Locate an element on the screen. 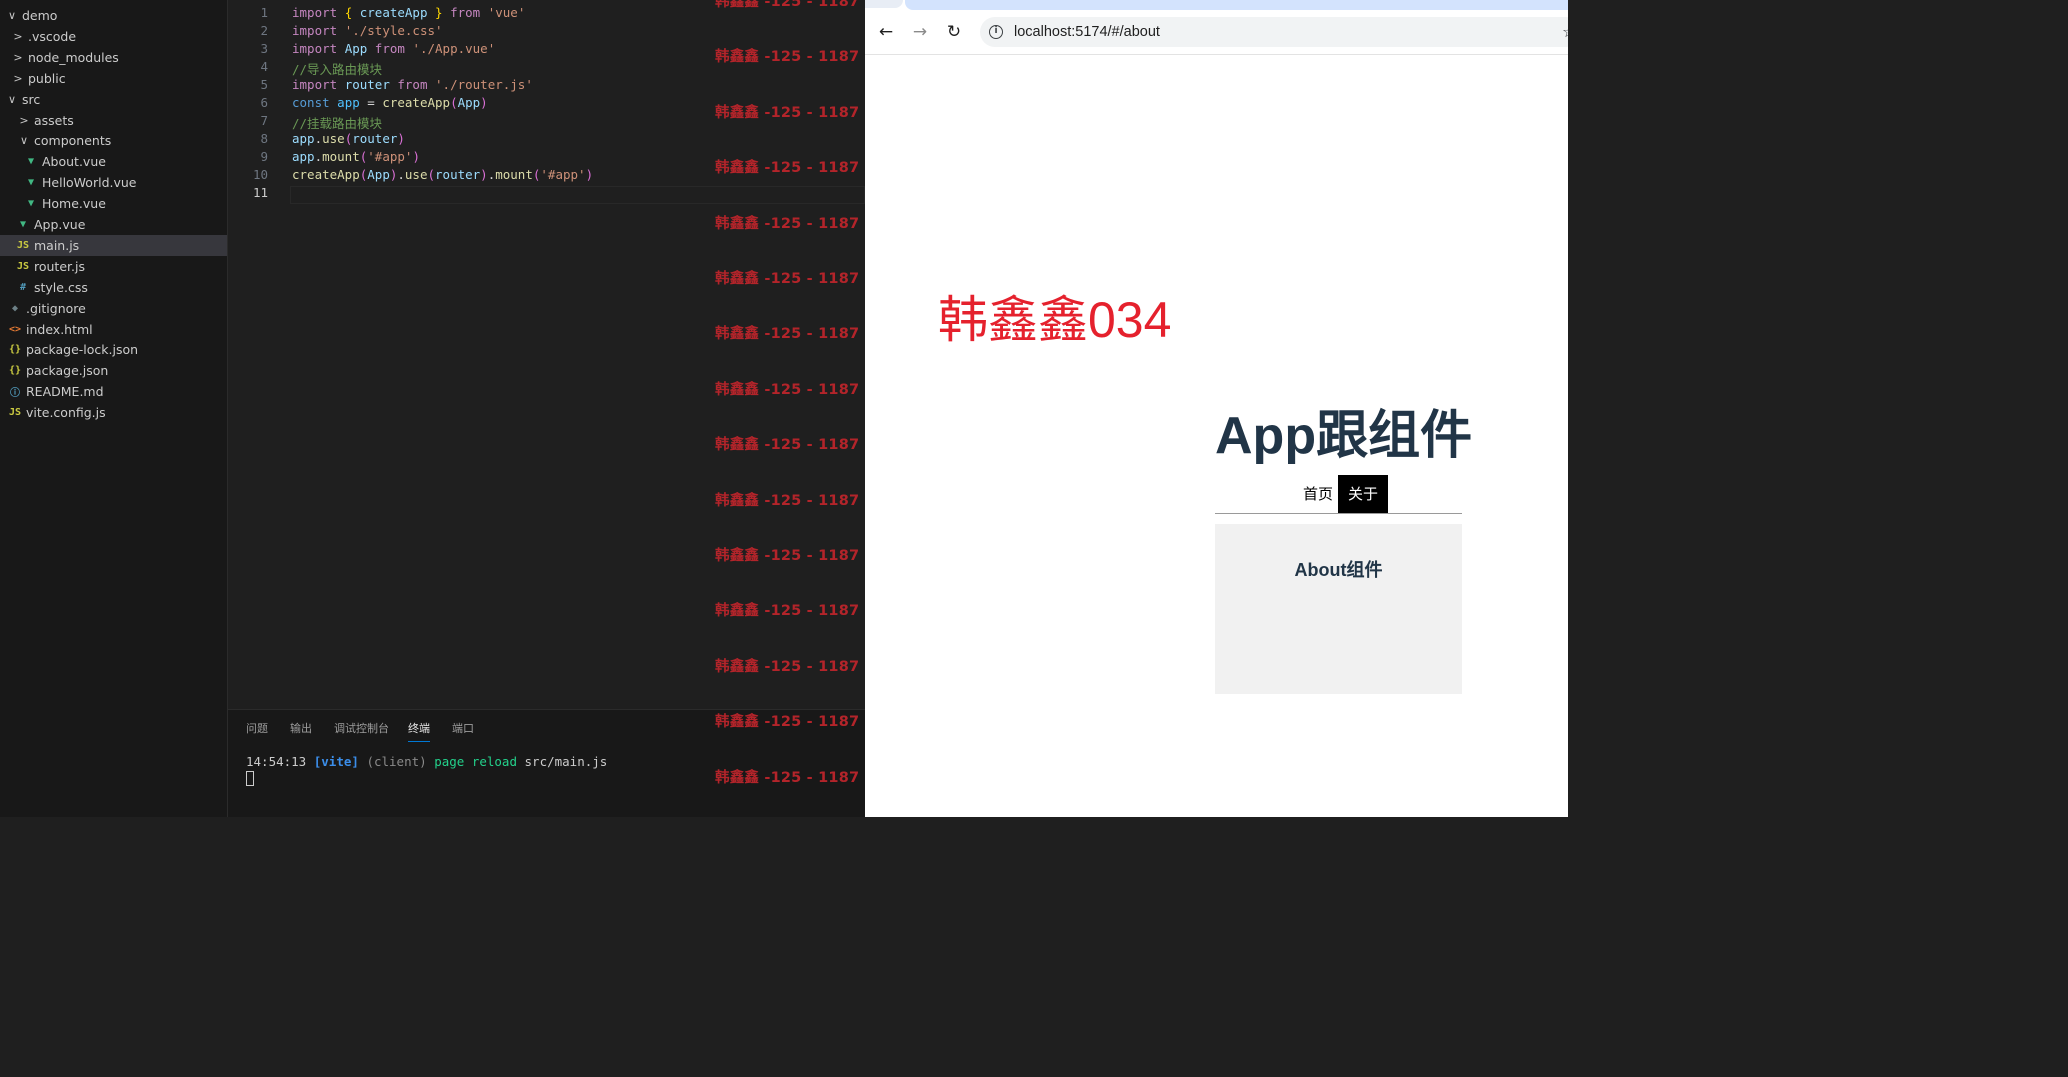 Image resolution: width=2068 pixels, height=1077 pixels. tree-item-label: package.json is located at coordinates (67, 371).